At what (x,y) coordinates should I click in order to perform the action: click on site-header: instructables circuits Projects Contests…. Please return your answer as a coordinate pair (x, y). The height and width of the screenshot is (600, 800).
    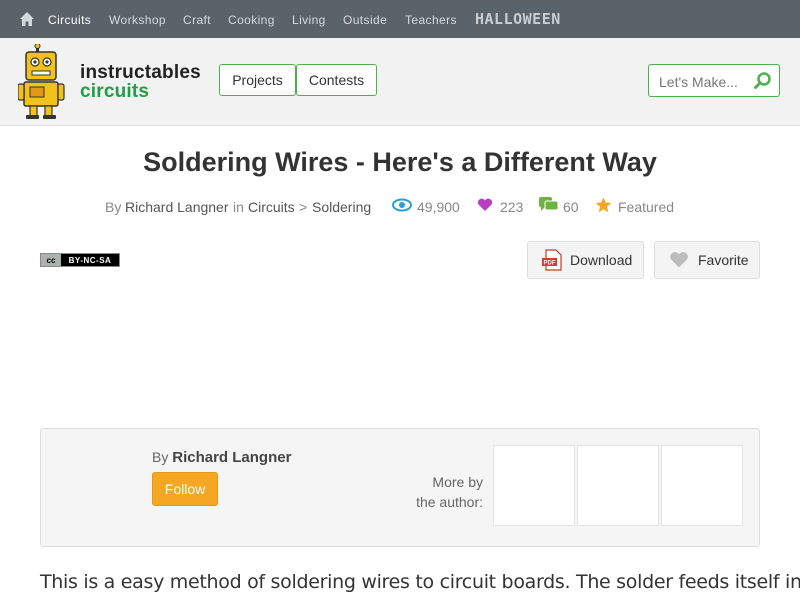
    Looking at the image, I should click on (400, 82).